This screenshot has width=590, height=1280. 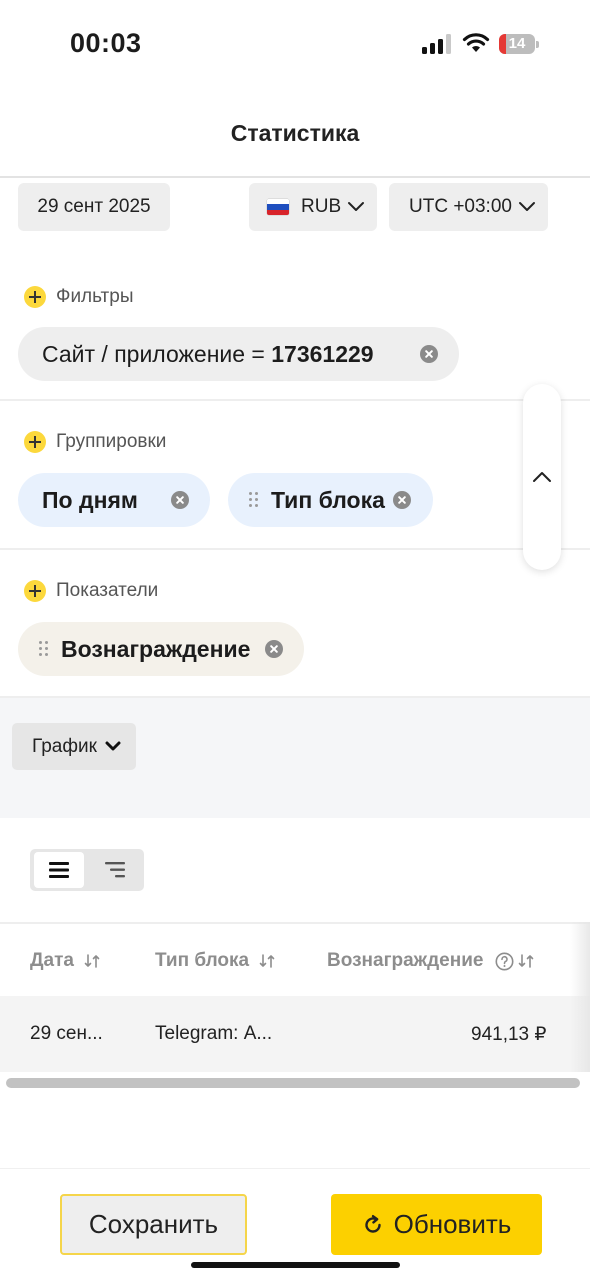 I want to click on refresh-icon, so click(x=372, y=1223).